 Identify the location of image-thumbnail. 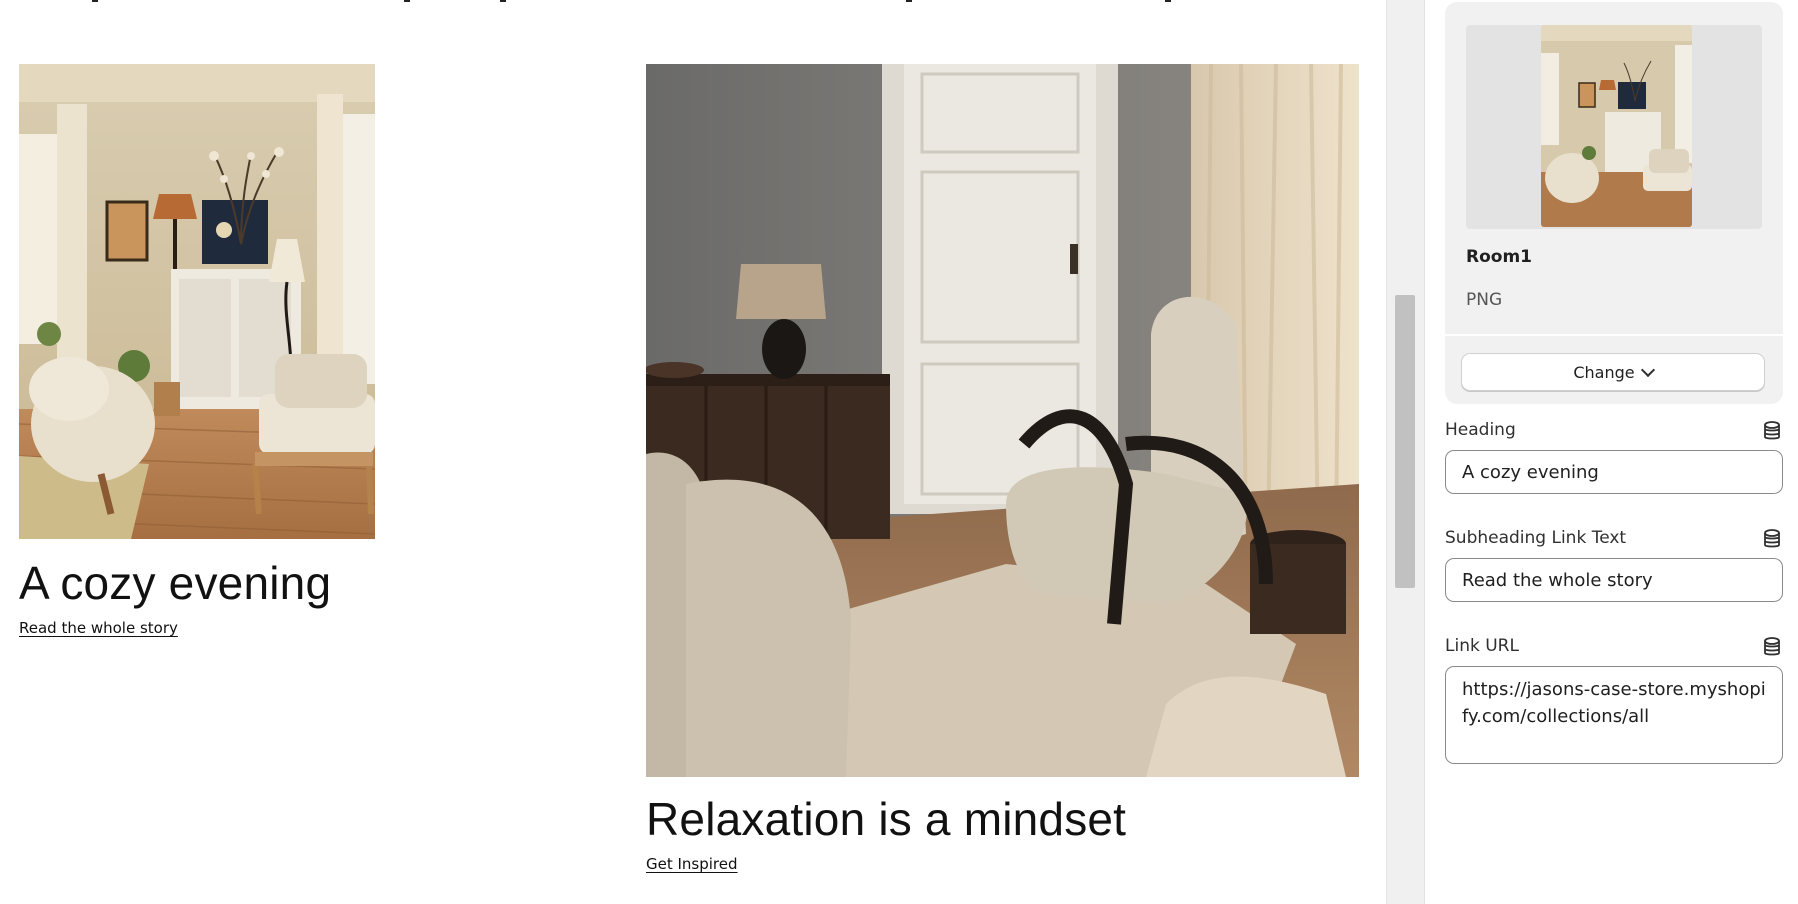
(1616, 126).